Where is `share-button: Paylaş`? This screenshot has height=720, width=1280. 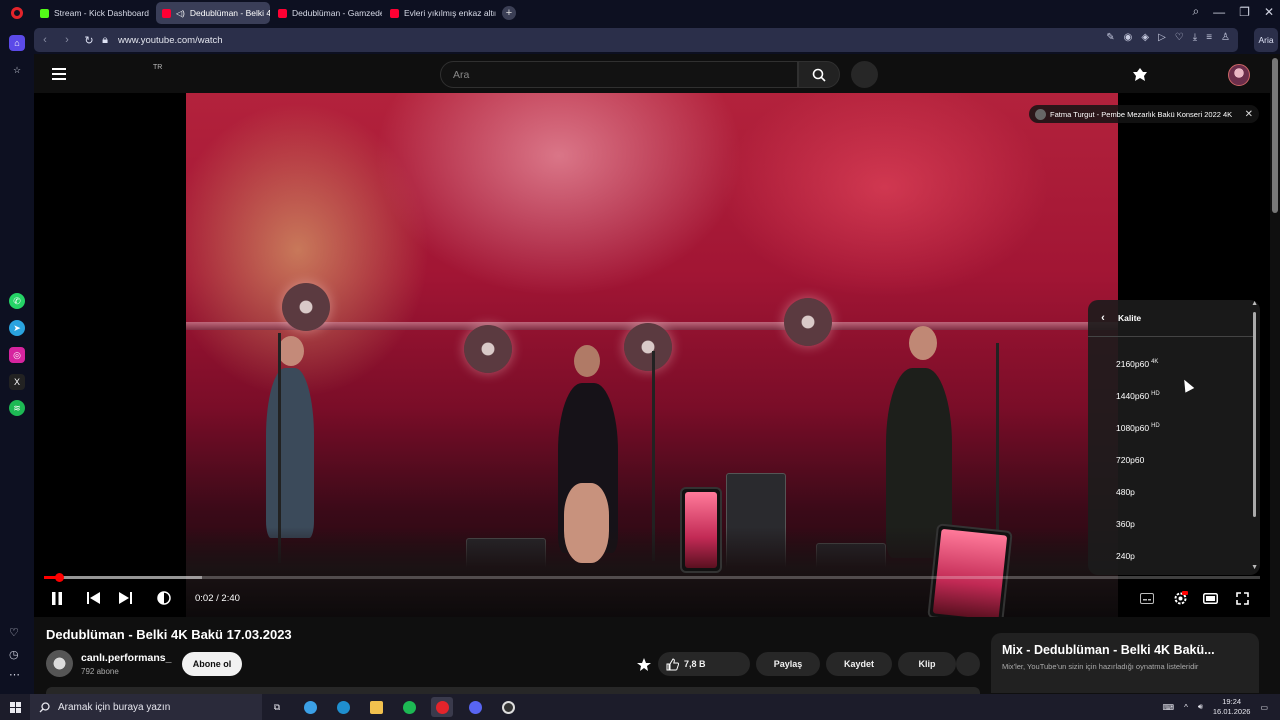
share-button: Paylaş is located at coordinates (788, 664).